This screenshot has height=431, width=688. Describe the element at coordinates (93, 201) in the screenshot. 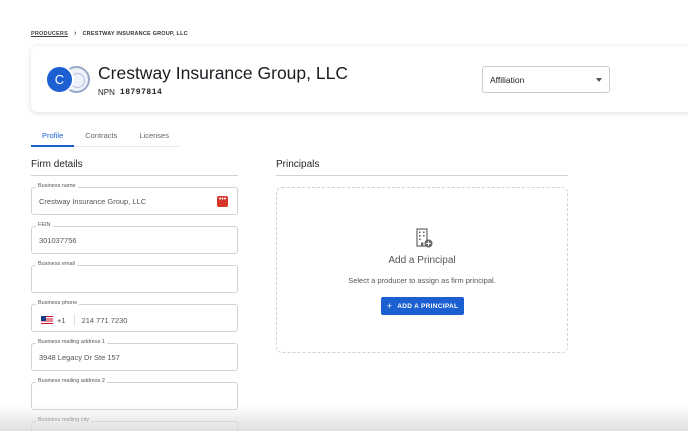

I see `business-name-value: Crestway Insurance Group, LLC` at that location.